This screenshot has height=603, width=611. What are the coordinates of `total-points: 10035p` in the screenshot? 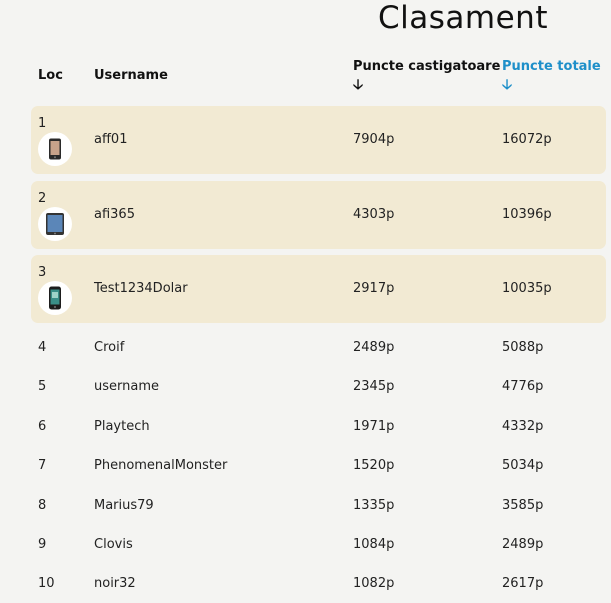 It's located at (527, 288).